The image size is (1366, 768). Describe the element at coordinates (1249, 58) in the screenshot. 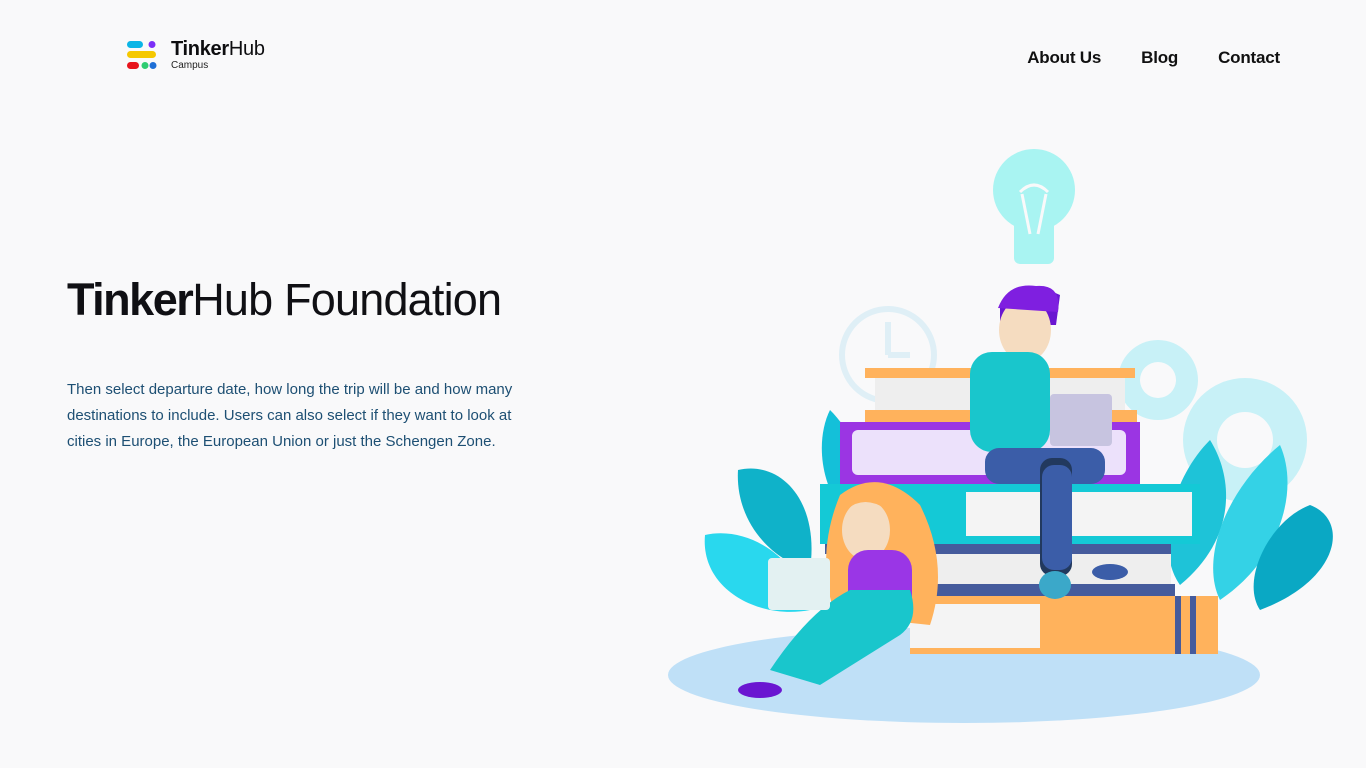

I see `nav-link-contact: Contact` at that location.